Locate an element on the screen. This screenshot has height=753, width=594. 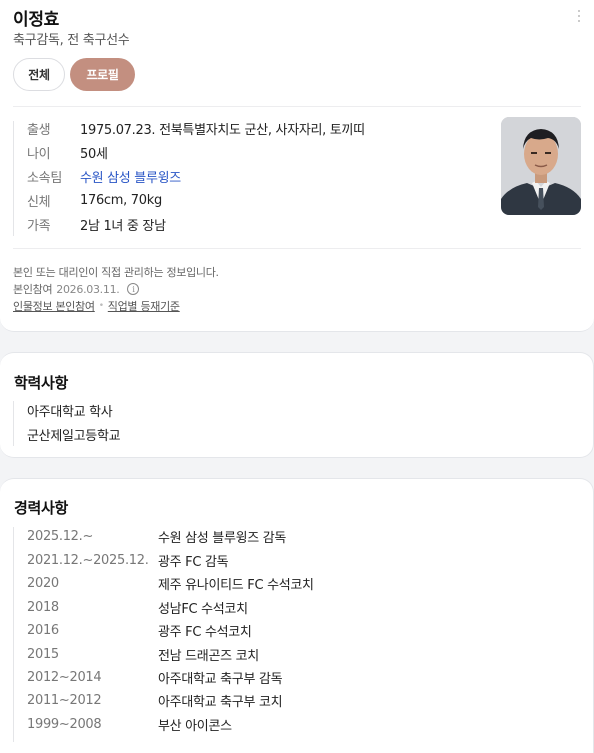
career-desc: 광주 FC 감독 is located at coordinates (193, 562).